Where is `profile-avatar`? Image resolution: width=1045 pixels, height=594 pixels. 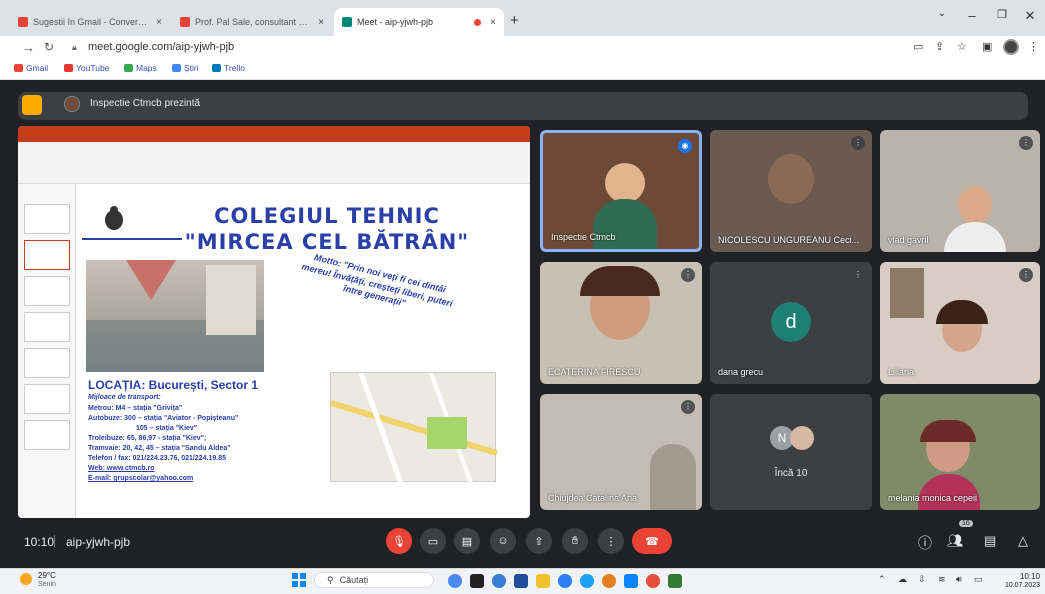
profile-avatar is located at coordinates (1011, 47).